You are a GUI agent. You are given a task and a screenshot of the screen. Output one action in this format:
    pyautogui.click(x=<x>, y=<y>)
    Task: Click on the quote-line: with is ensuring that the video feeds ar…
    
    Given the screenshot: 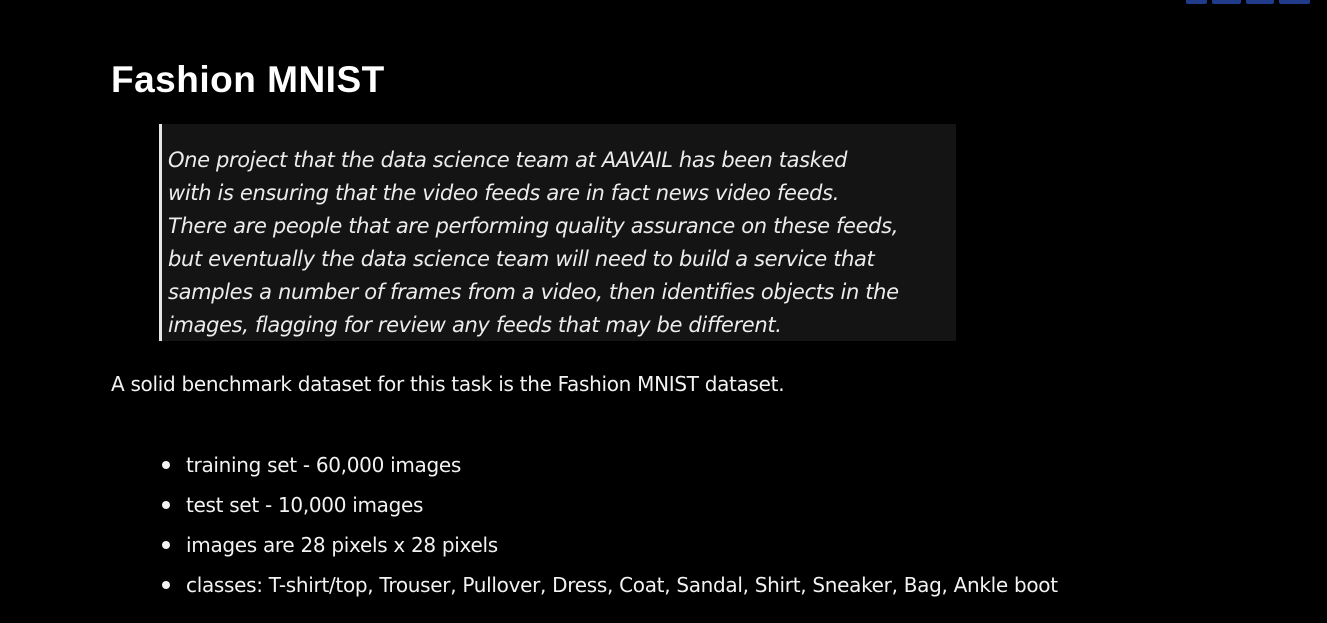 What is the action you would take?
    pyautogui.click(x=504, y=193)
    